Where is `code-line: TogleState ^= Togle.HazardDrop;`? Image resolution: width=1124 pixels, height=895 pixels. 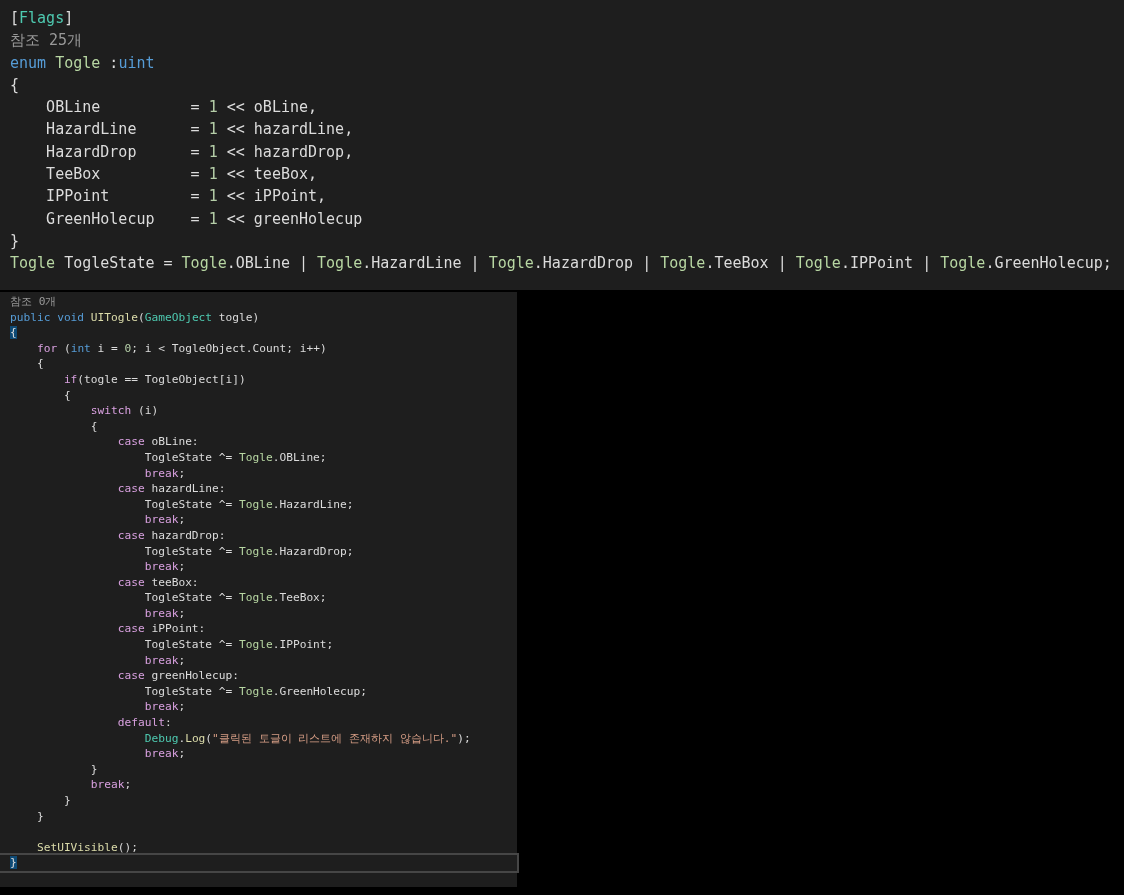 code-line: TogleState ^= Togle.HazardDrop; is located at coordinates (249, 551).